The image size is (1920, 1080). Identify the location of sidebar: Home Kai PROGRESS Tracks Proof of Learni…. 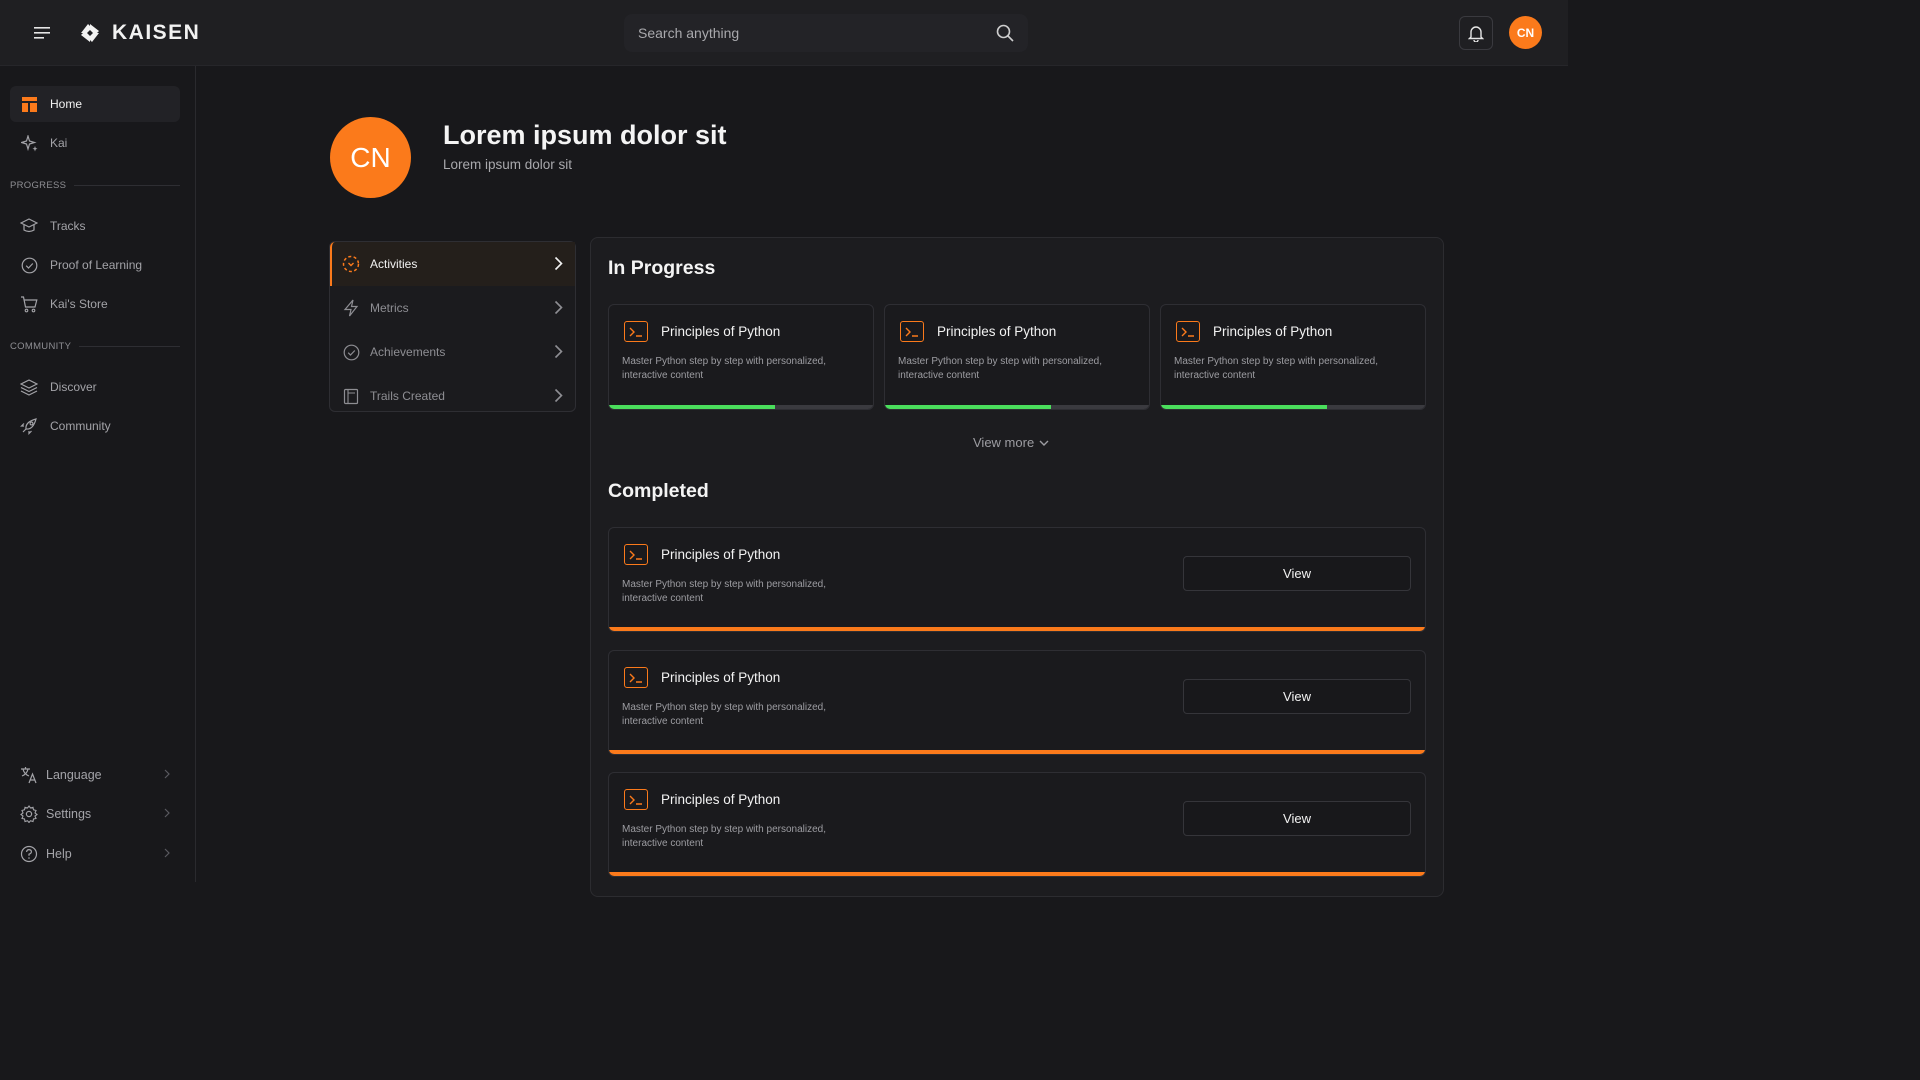
(98, 474).